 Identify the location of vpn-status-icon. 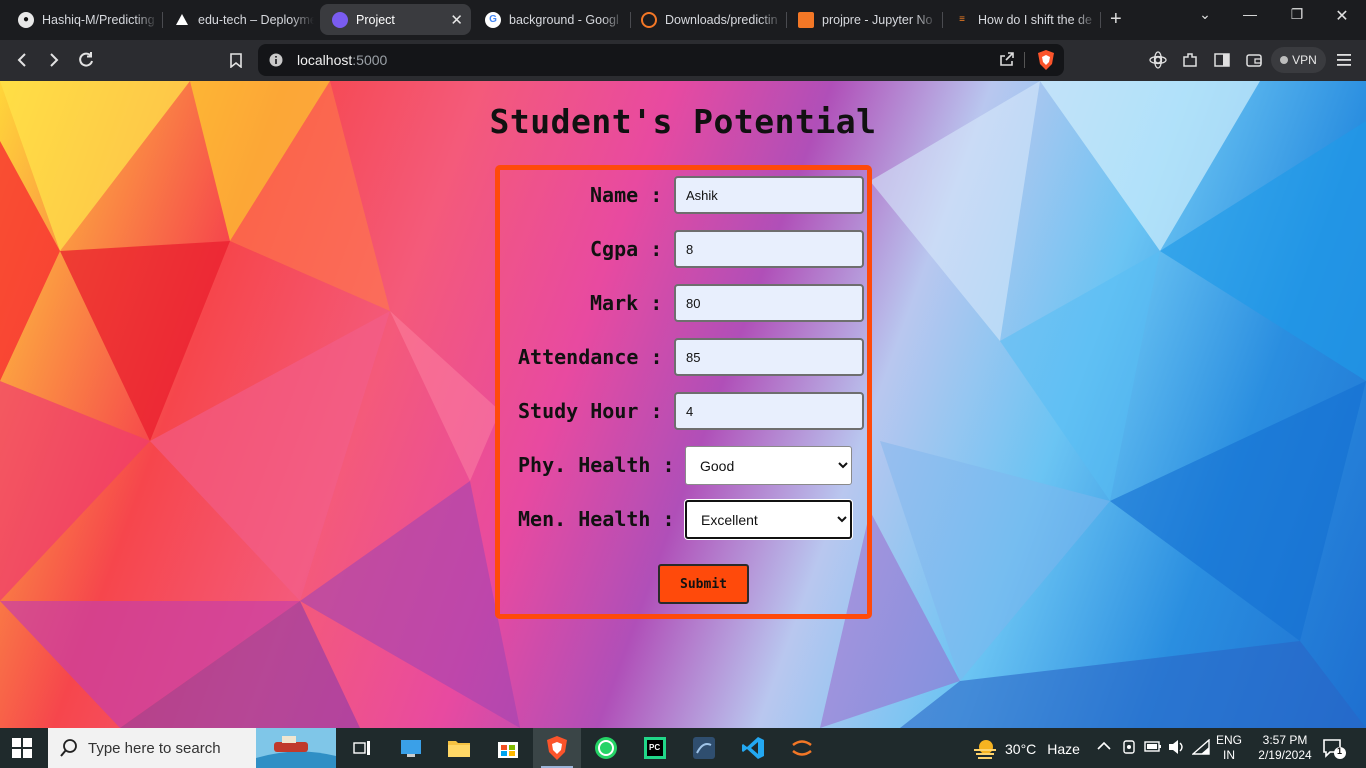
(1284, 60).